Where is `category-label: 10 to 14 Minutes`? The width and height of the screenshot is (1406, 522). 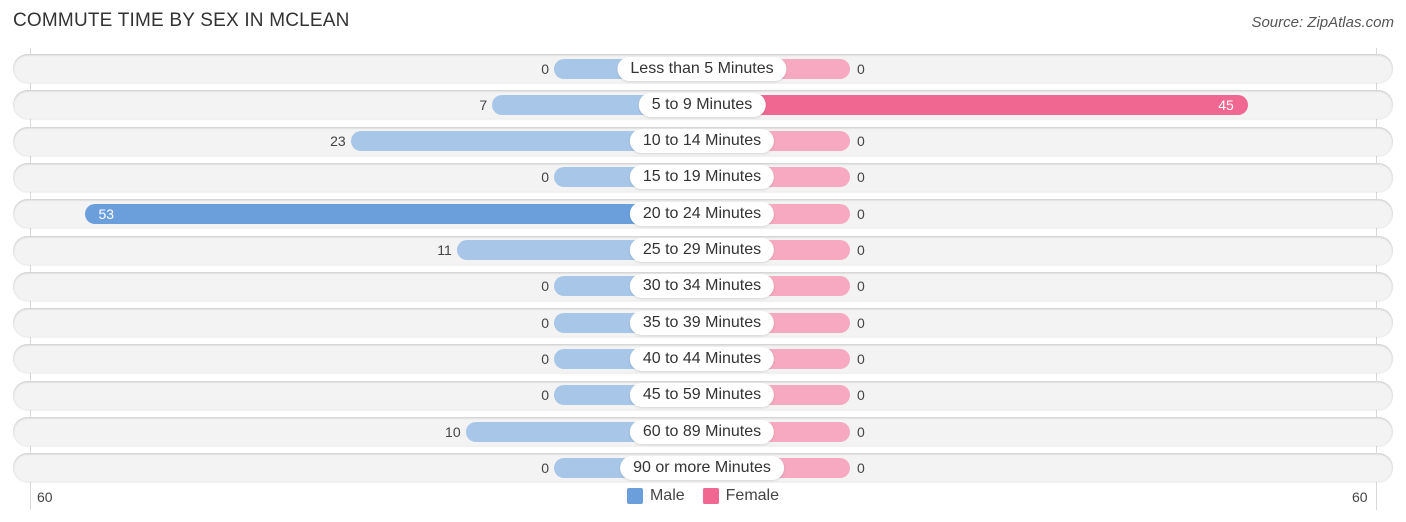 category-label: 10 to 14 Minutes is located at coordinates (702, 141).